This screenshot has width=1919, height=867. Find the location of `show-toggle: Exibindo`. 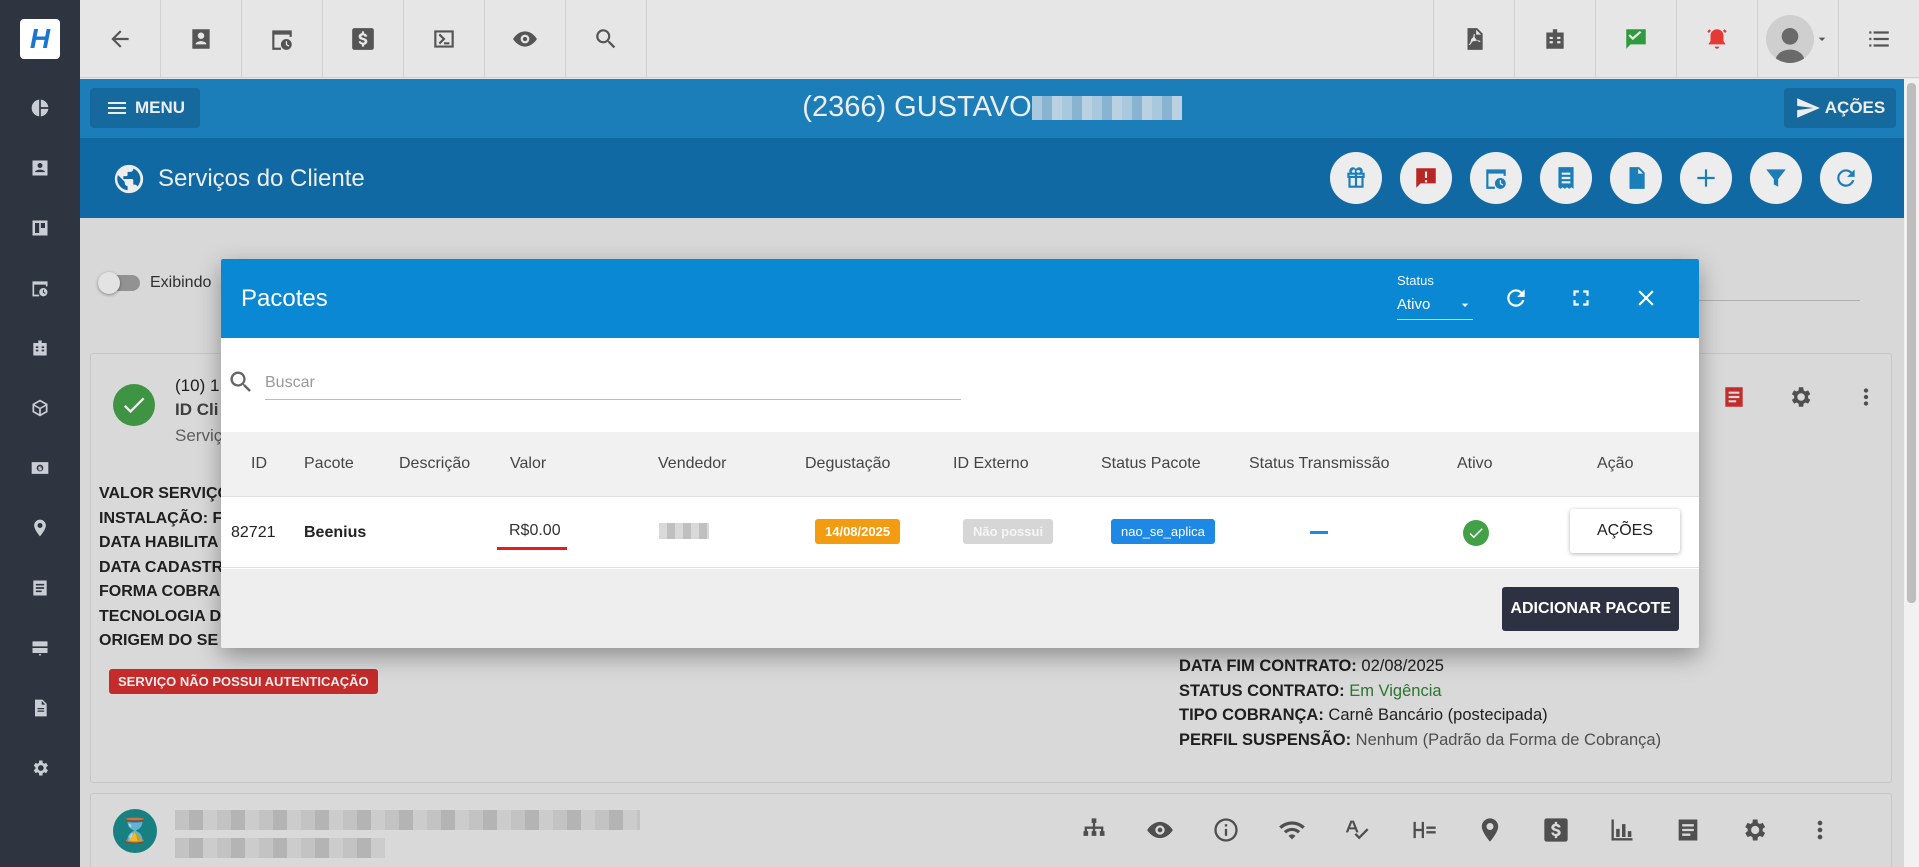

show-toggle: Exibindo is located at coordinates (154, 283).